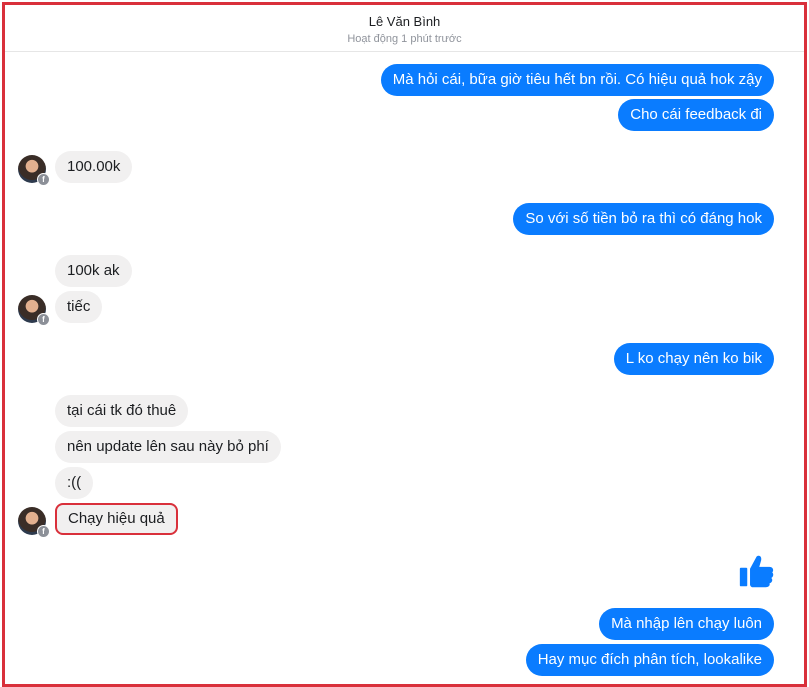 The height and width of the screenshot is (687, 809). What do you see at coordinates (404, 39) in the screenshot?
I see `active-status: Hoạt động 1 phút trước` at bounding box center [404, 39].